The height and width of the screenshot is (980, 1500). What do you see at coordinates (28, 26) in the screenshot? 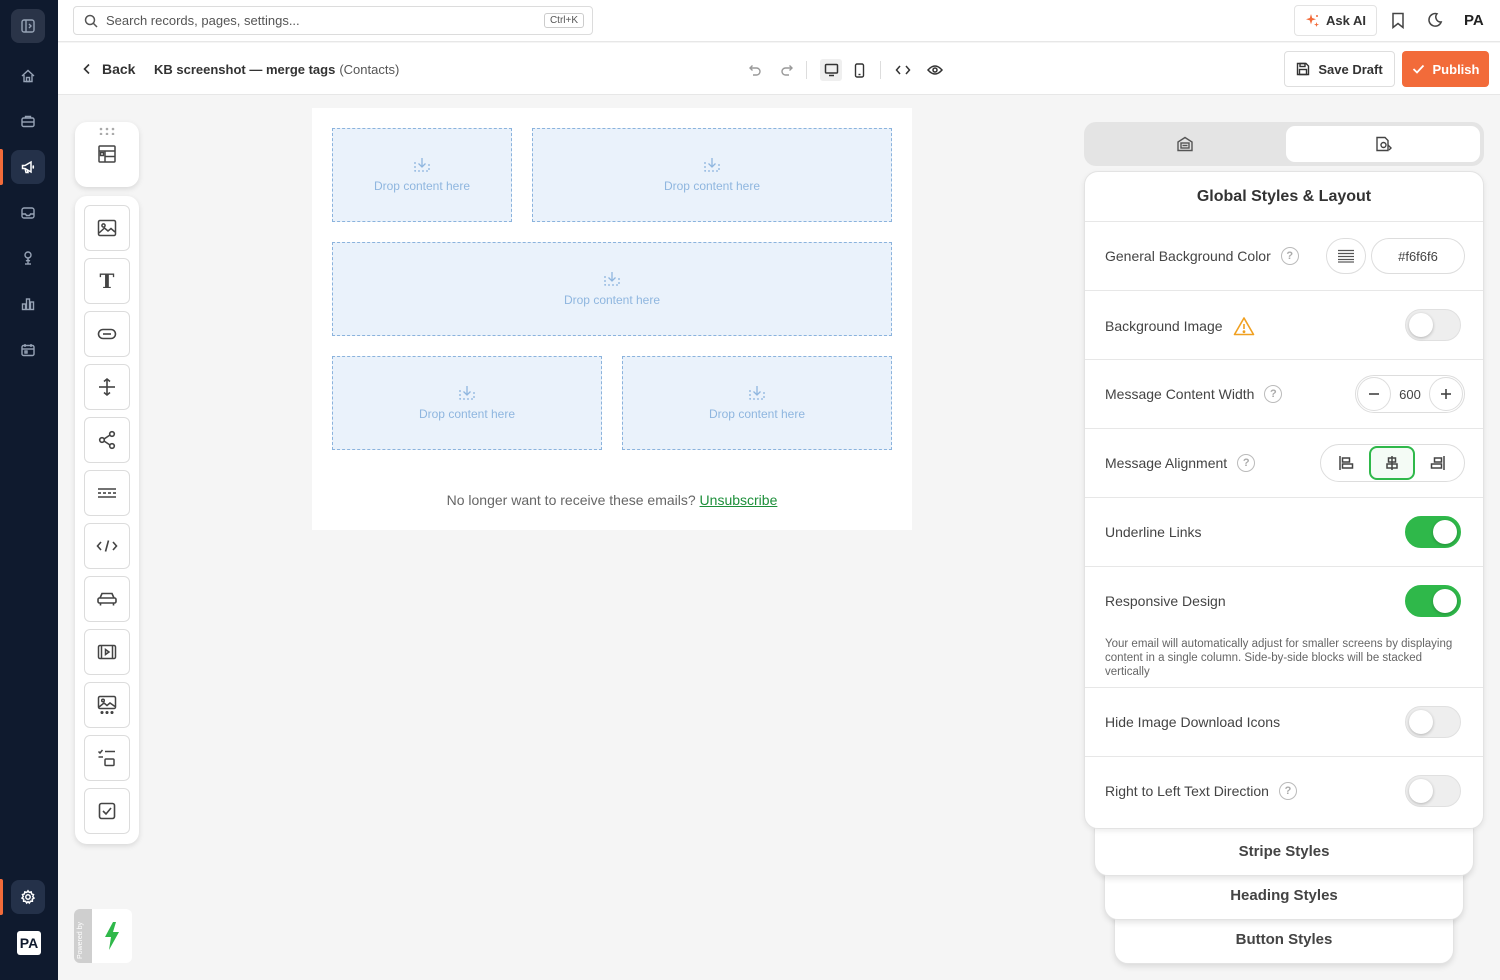
I see `toggle-sidebar-icon` at bounding box center [28, 26].